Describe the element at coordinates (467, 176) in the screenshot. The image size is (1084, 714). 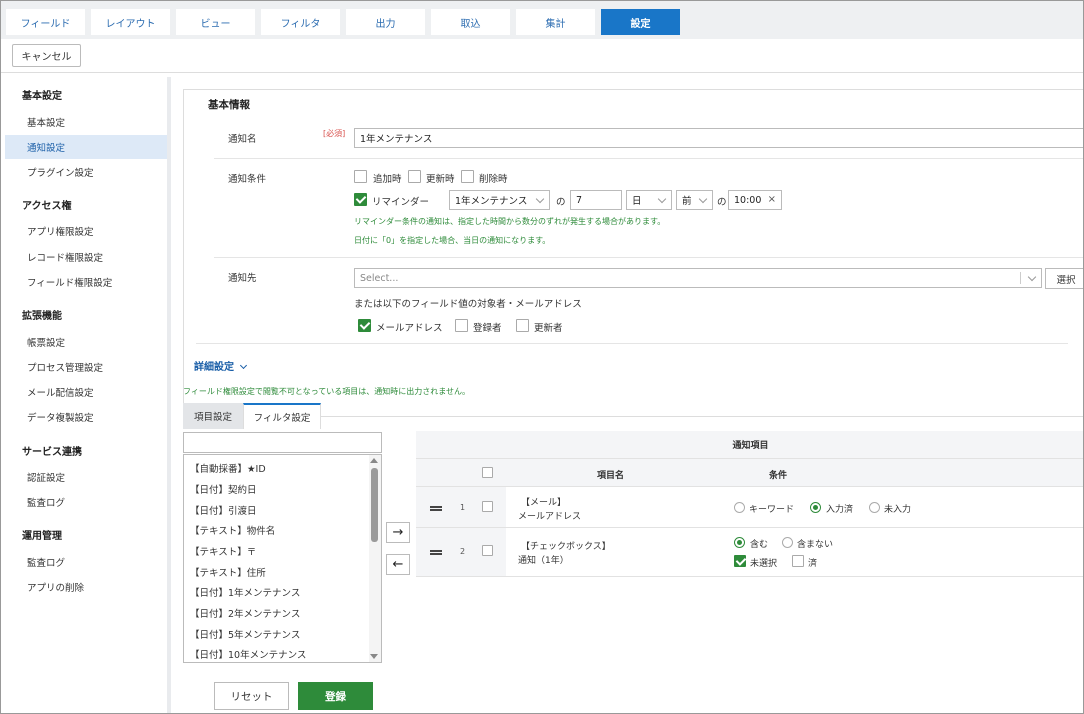
I see `on-delete-checkbox` at that location.